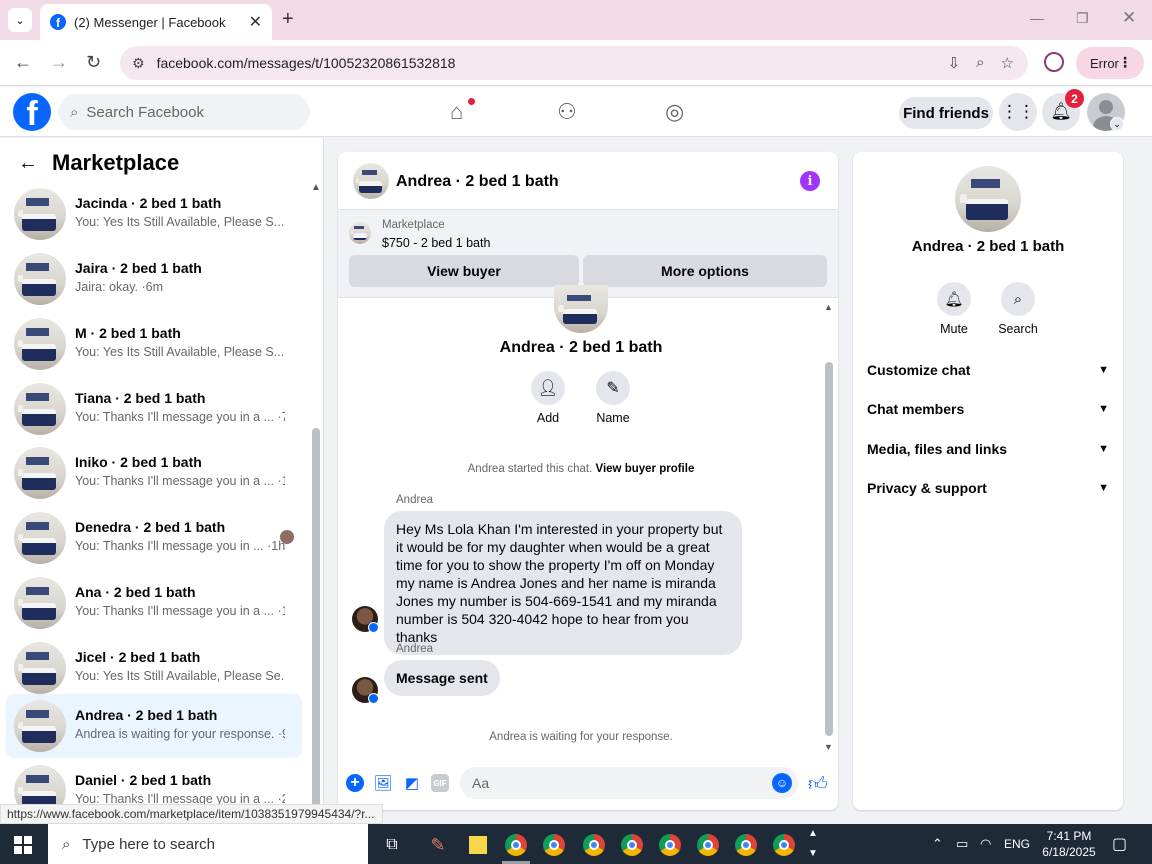 The image size is (1152, 864). What do you see at coordinates (988, 488) in the screenshot?
I see `privacy-support-section: Privacy & support ▼` at bounding box center [988, 488].